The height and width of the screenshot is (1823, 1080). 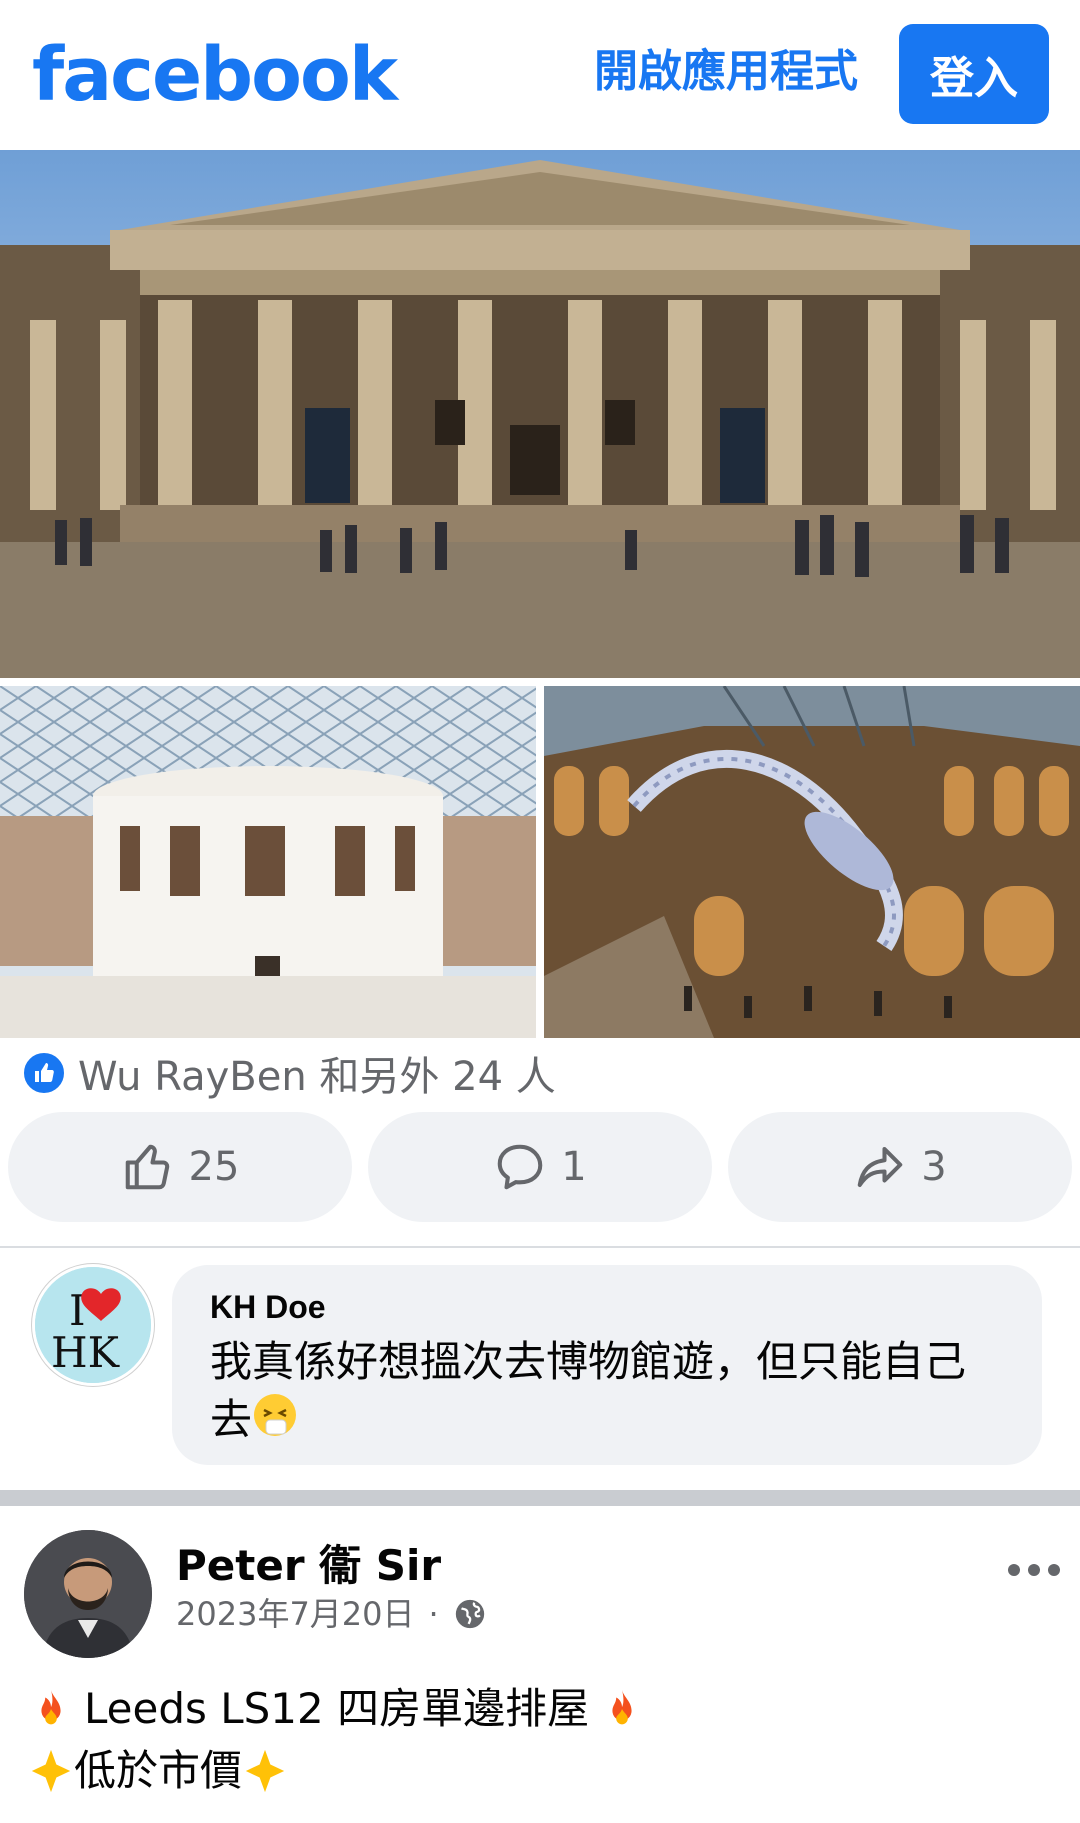 I want to click on post-author-avatar, so click(x=88, y=1594).